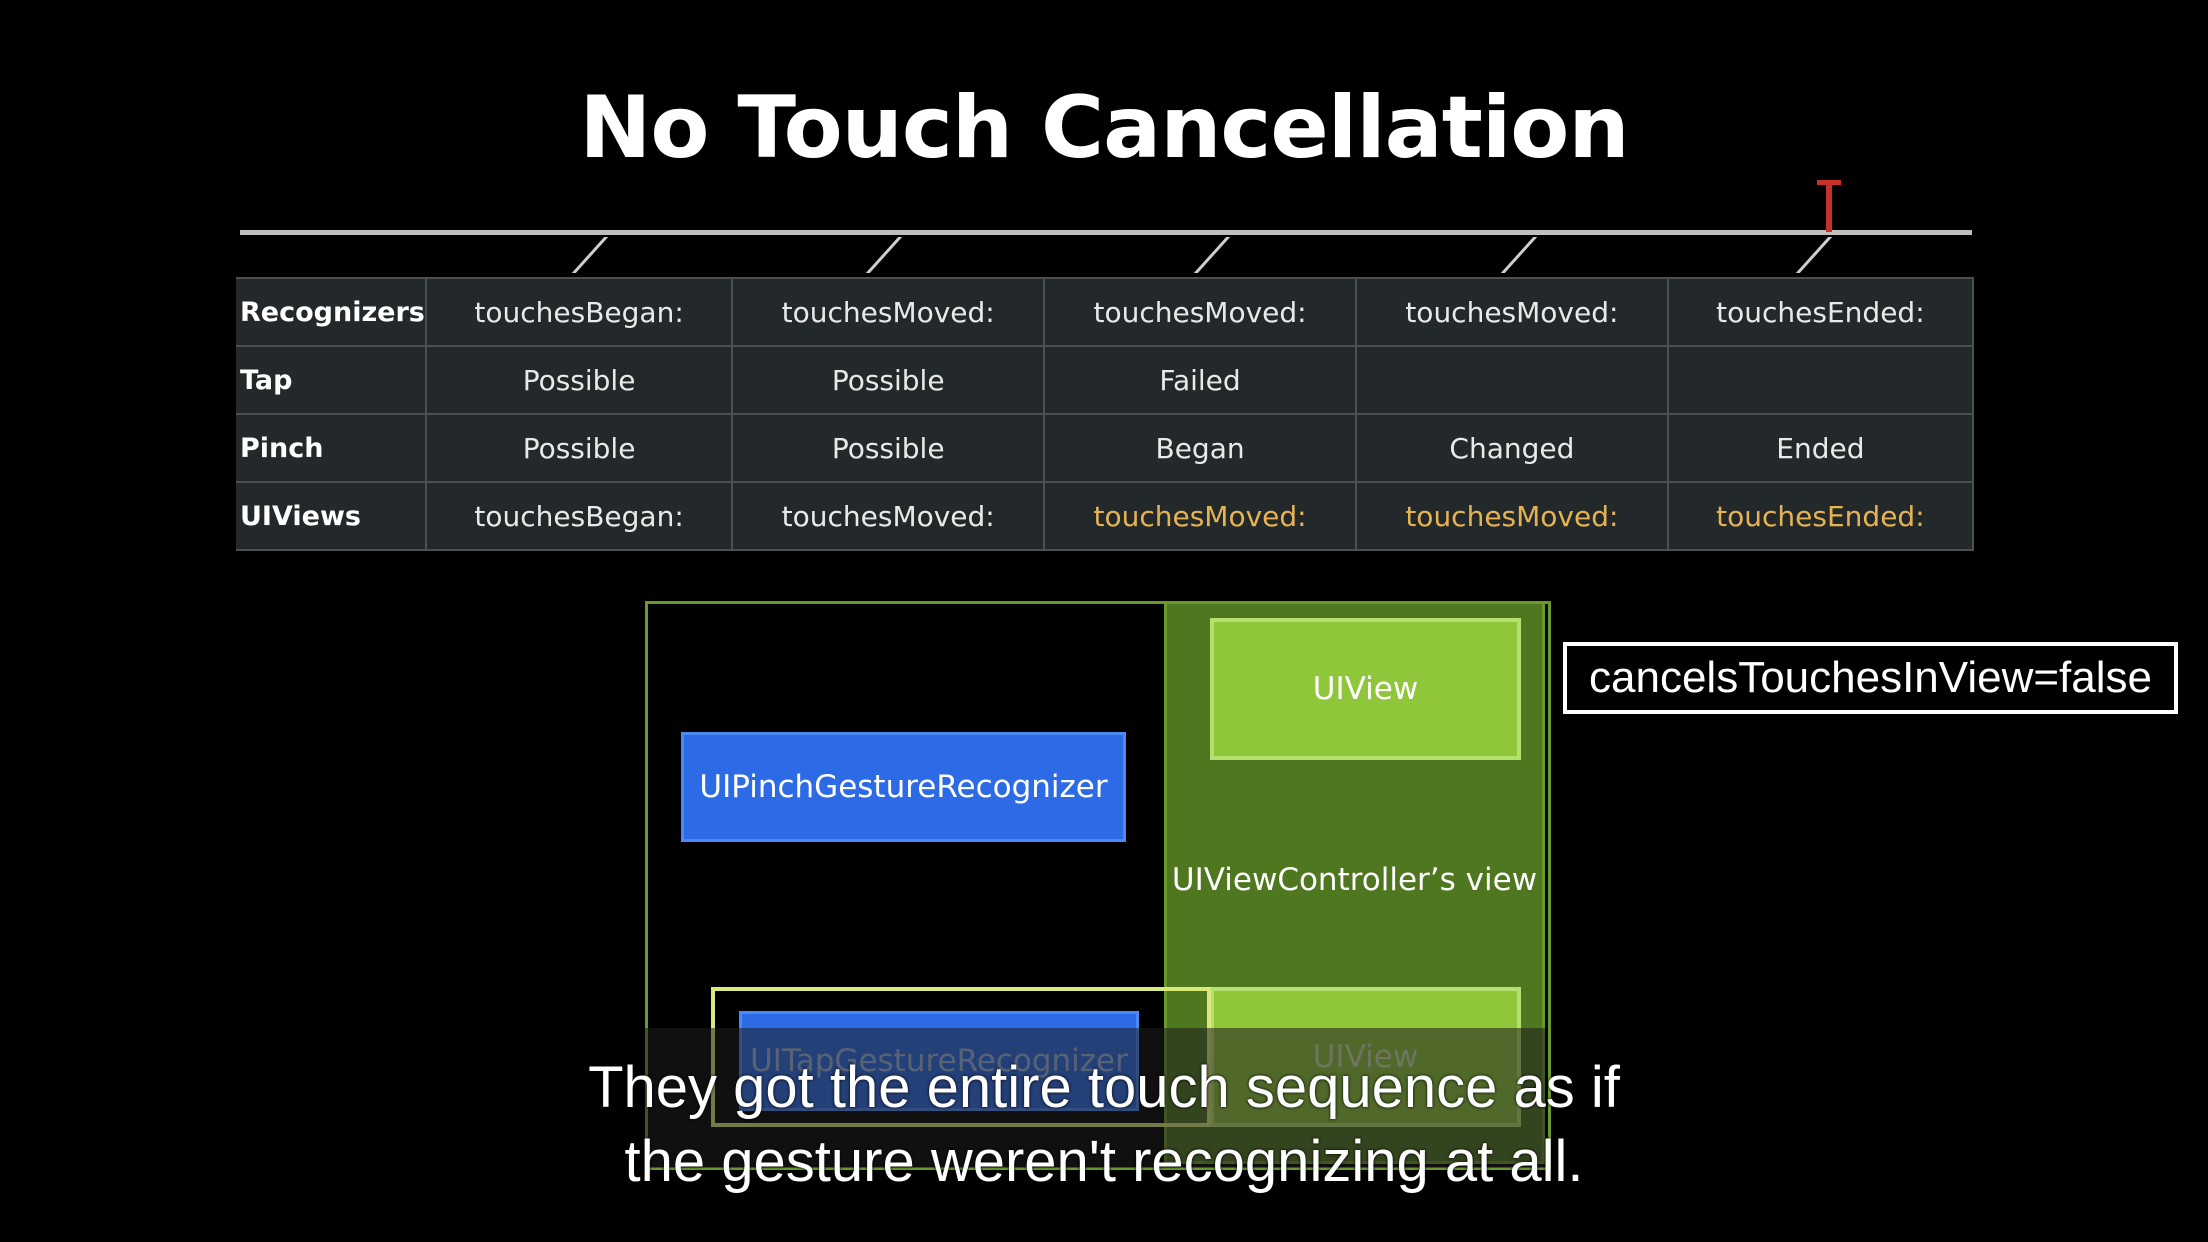 This screenshot has height=1242, width=2208. What do you see at coordinates (1821, 516) in the screenshot?
I see `table-cell-highlighted: touchesEnded:` at bounding box center [1821, 516].